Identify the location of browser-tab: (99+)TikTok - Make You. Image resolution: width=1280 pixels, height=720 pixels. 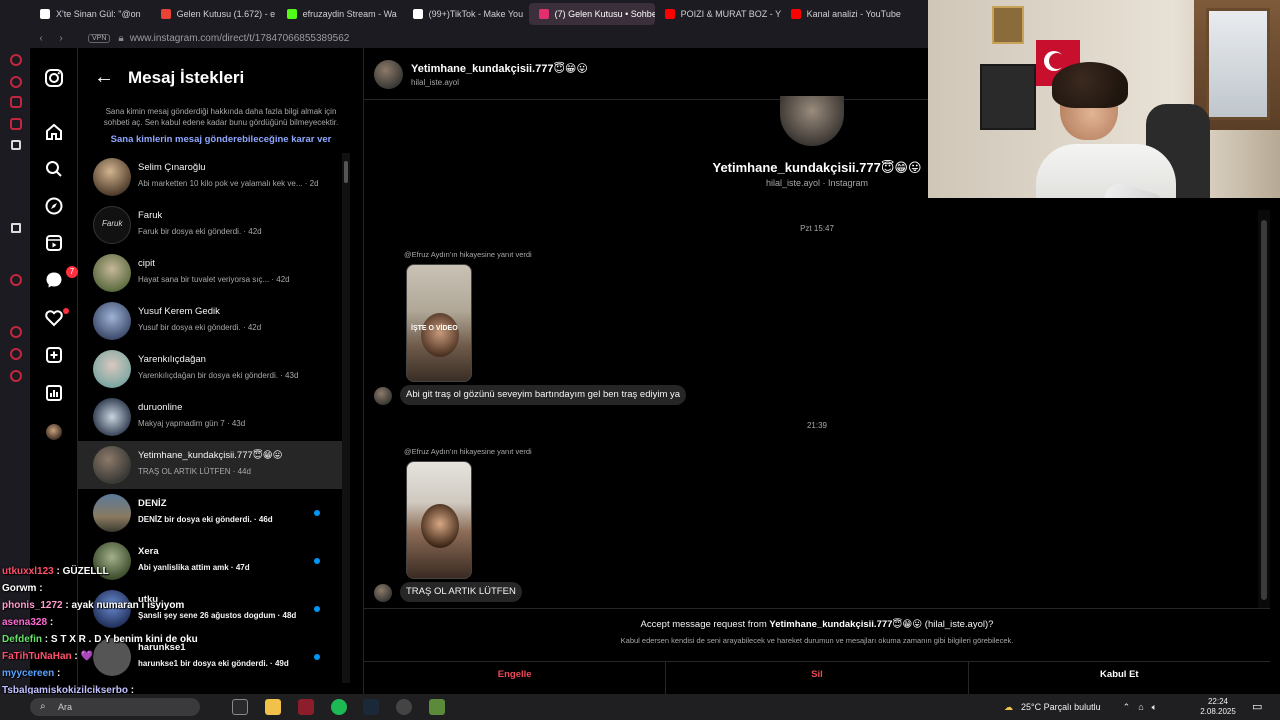
(466, 14).